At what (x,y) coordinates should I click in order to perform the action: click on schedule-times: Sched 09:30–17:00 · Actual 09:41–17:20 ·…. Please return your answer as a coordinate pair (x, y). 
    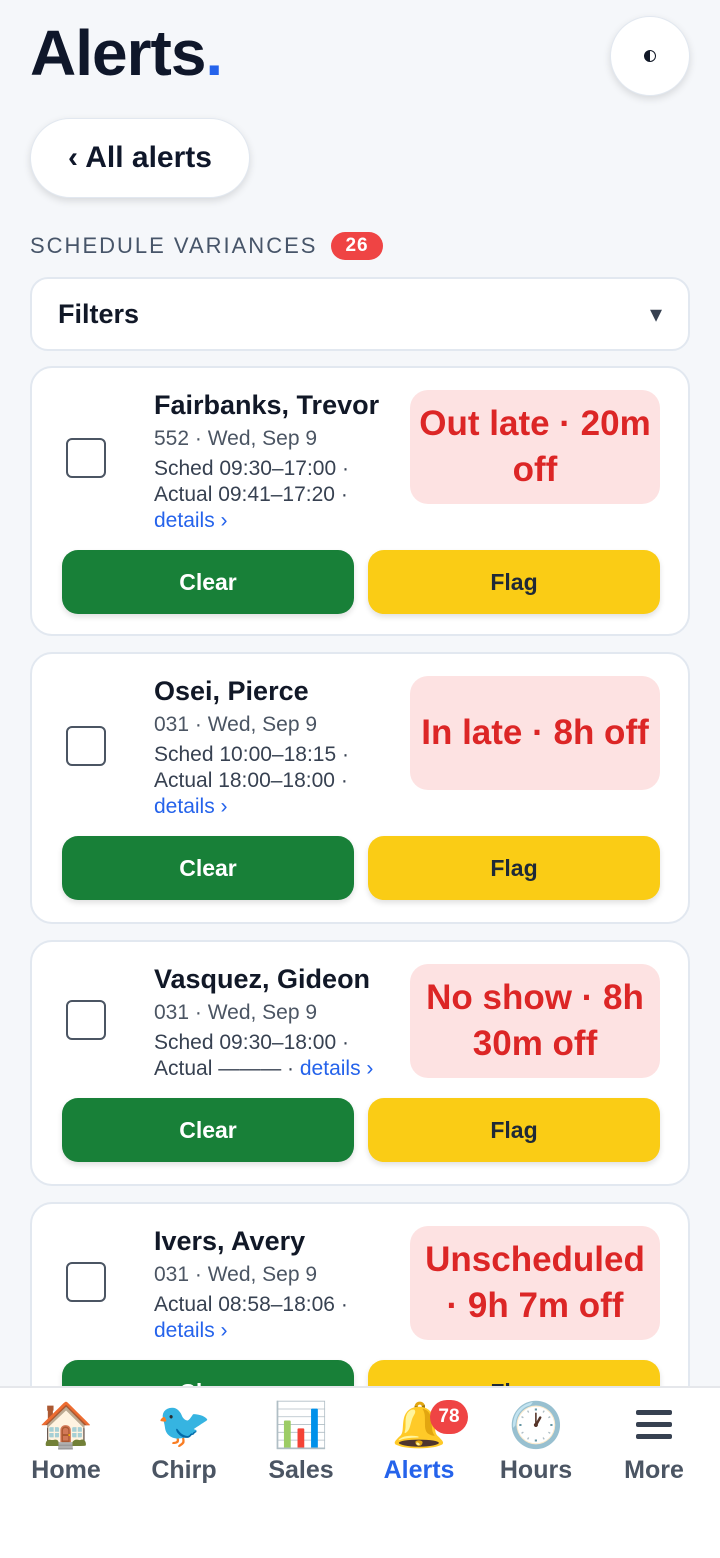
    Looking at the image, I should click on (274, 495).